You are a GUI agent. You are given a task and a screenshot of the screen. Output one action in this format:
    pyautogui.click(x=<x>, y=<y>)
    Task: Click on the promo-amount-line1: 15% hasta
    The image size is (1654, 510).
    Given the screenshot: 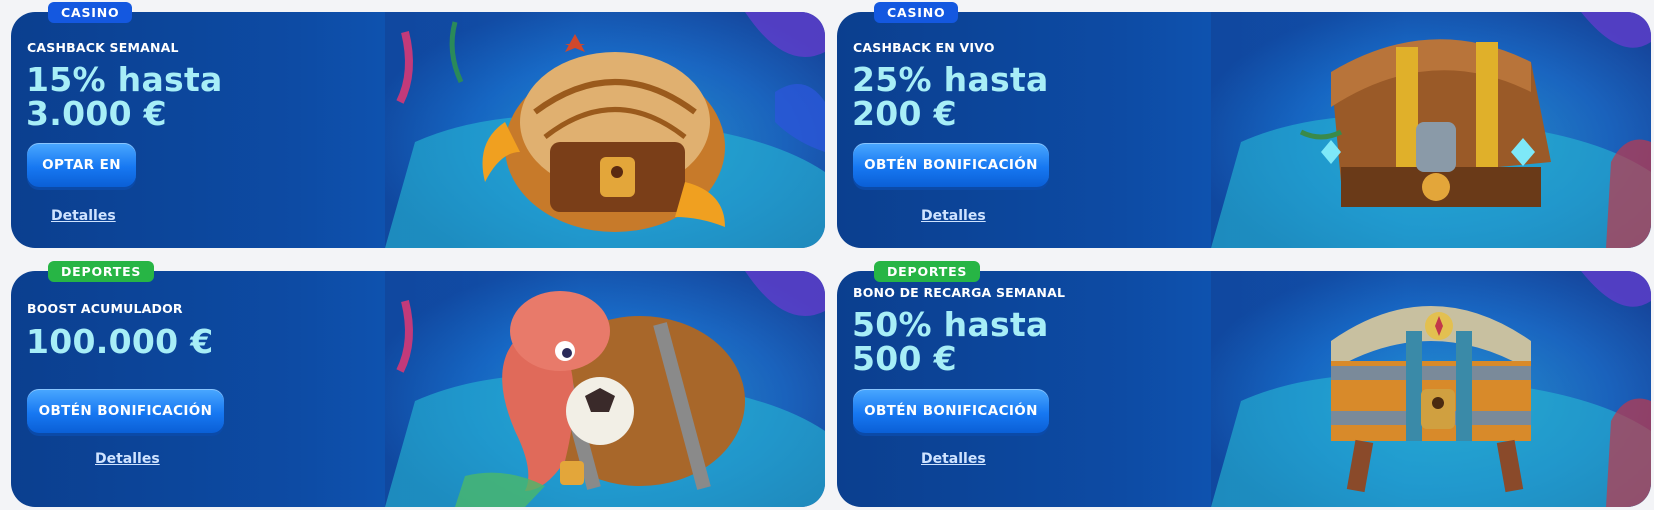 What is the action you would take?
    pyautogui.click(x=124, y=79)
    